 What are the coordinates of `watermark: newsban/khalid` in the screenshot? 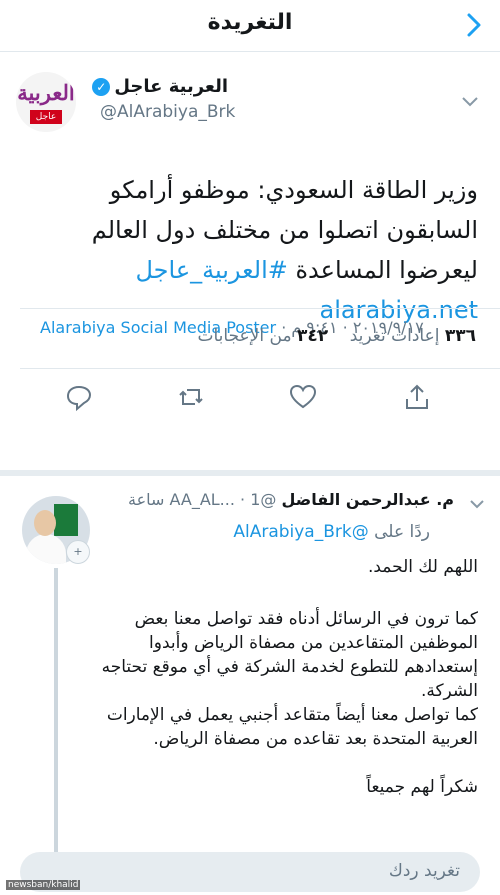 It's located at (43, 885).